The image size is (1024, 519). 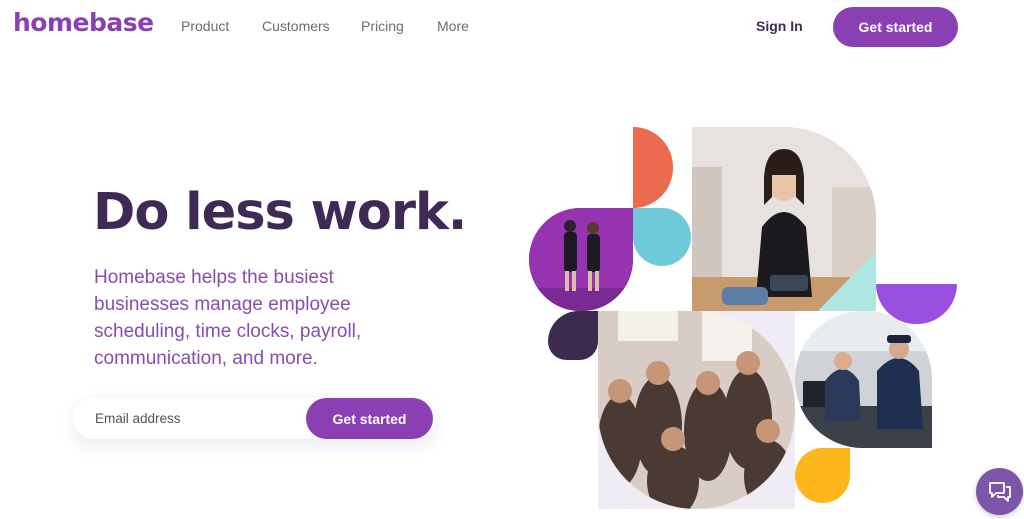 I want to click on photo-shop-owner, so click(x=784, y=219).